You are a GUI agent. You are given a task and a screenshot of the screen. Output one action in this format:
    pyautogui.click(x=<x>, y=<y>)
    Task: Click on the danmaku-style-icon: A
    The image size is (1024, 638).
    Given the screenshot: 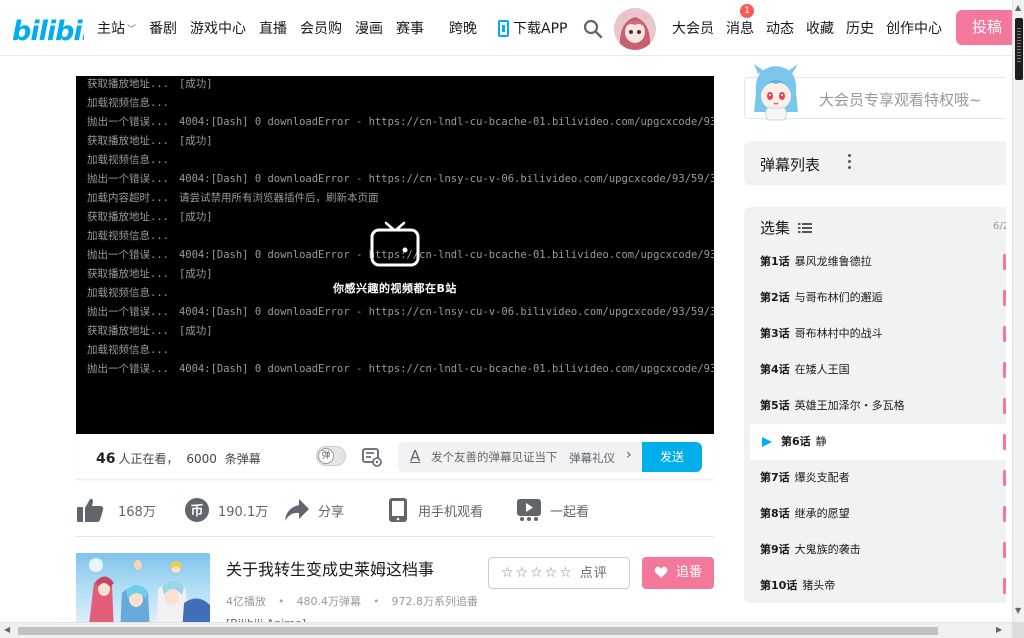 What is the action you would take?
    pyautogui.click(x=415, y=456)
    